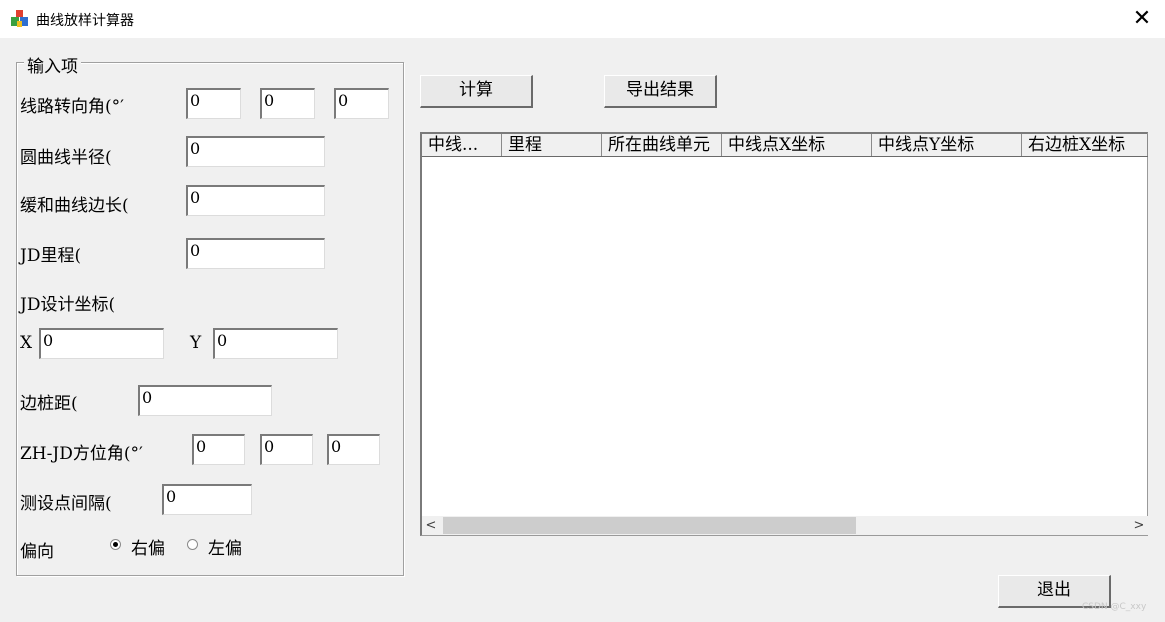  Describe the element at coordinates (660, 91) in the screenshot. I see `export-button: 导出结果` at that location.